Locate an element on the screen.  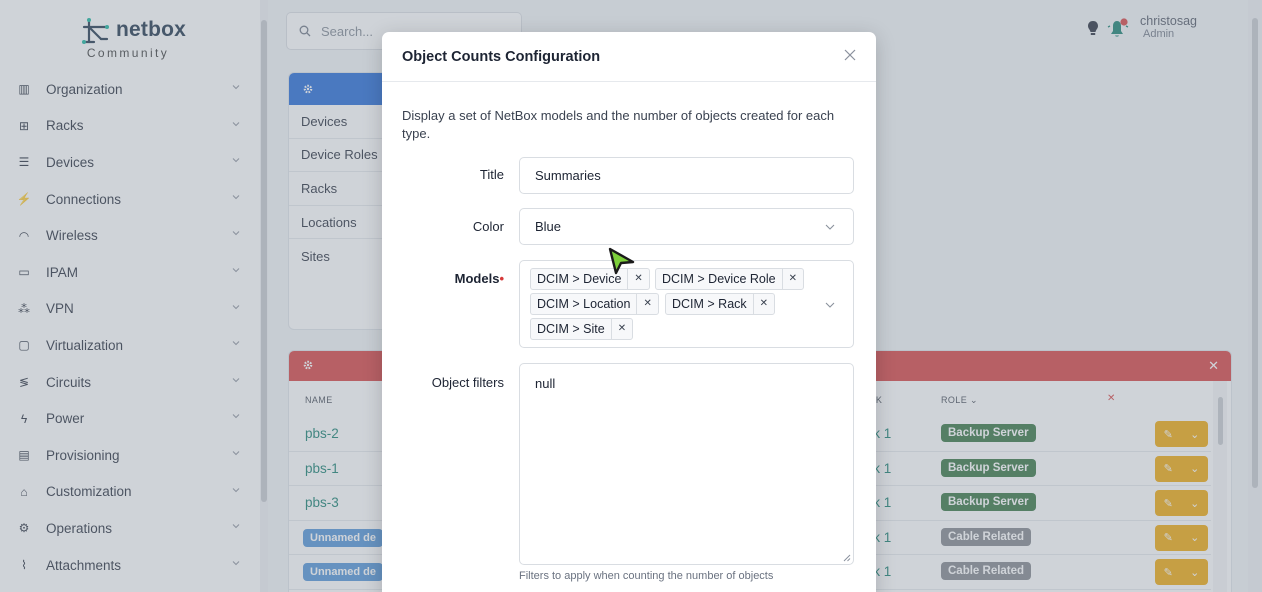
resize-handle-icon is located at coordinates (847, 558).